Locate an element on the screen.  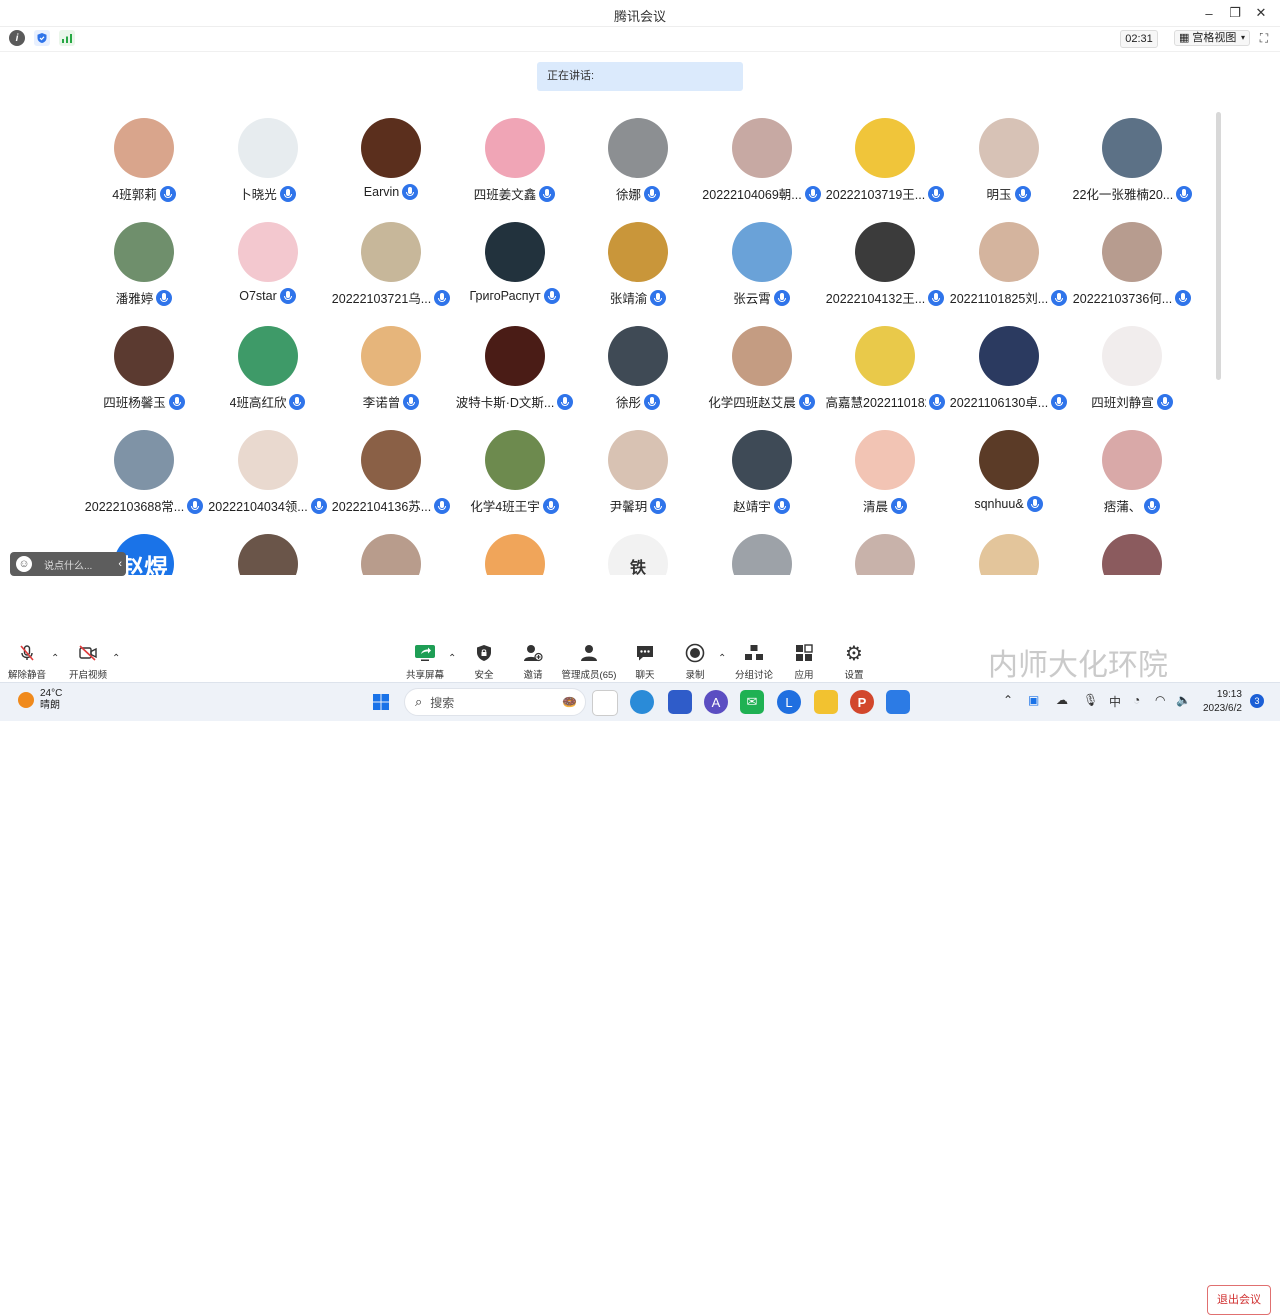
volume-icon: 🔈 is located at coordinates (1183, 700).